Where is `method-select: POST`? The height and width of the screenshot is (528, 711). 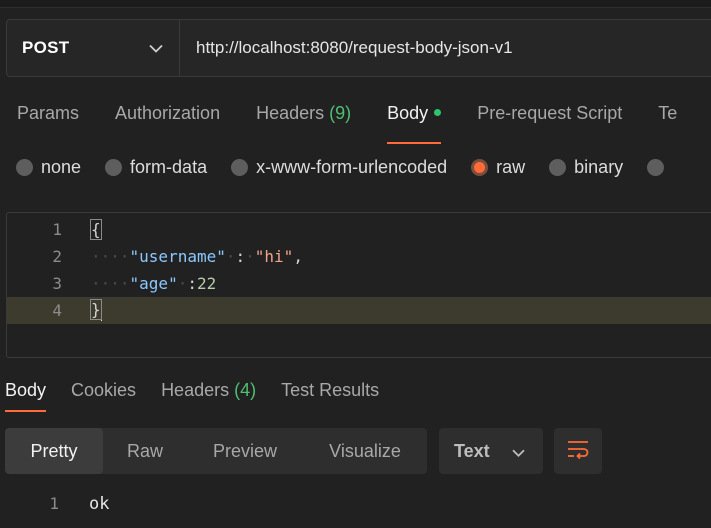
method-select: POST is located at coordinates (93, 48).